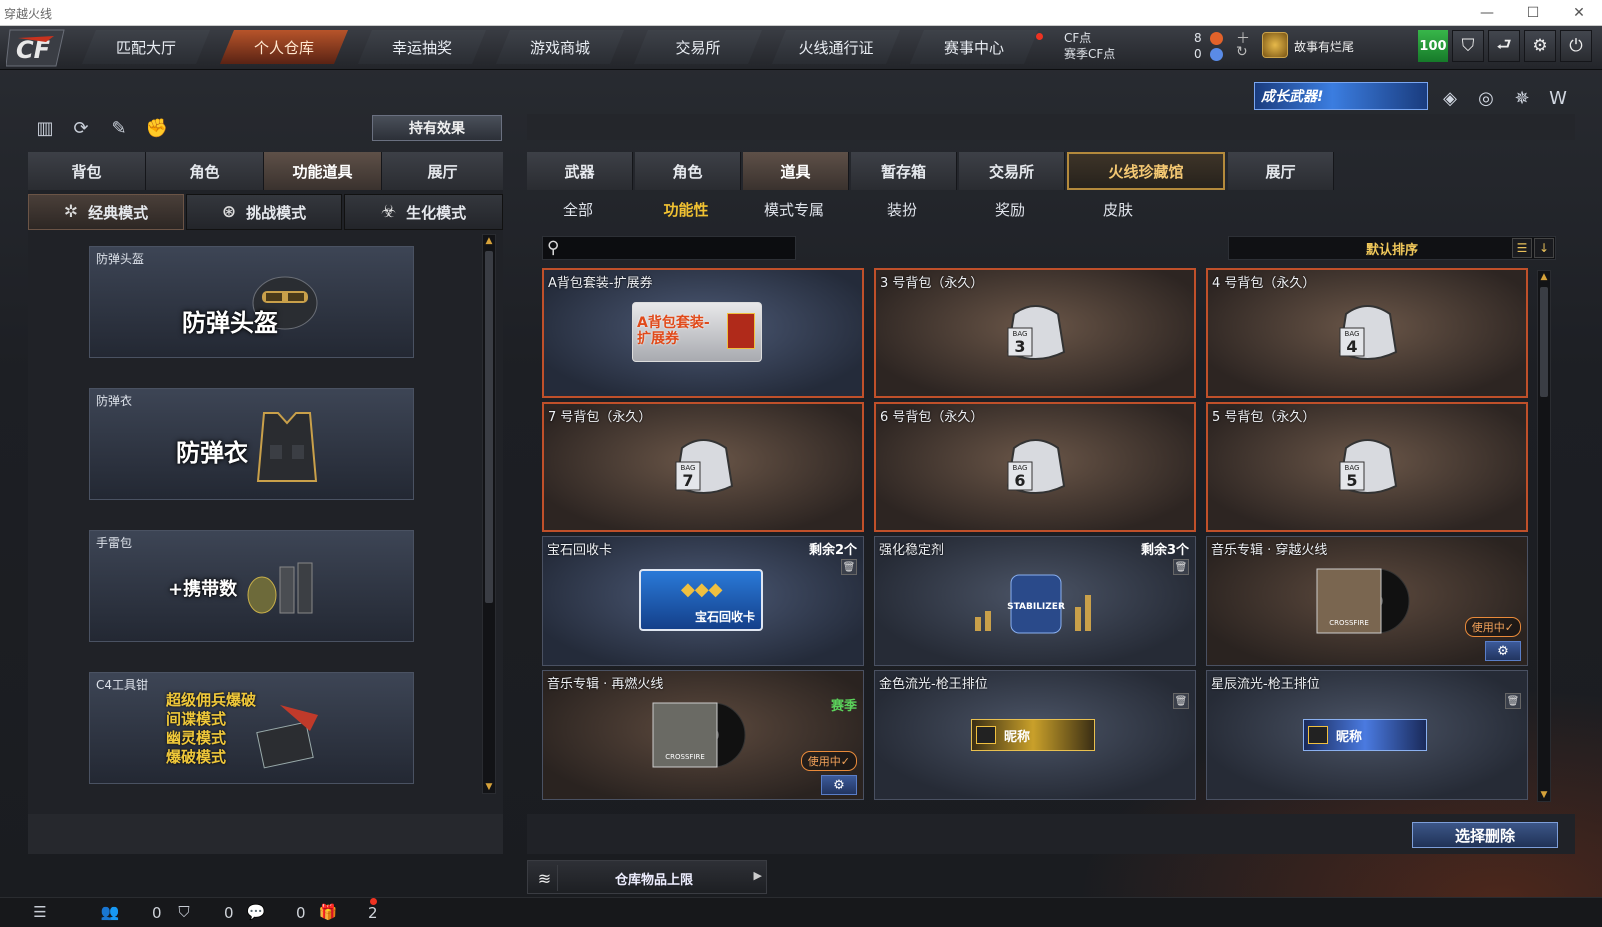  I want to click on subtab-mode-exclusive: 模式专属, so click(794, 209).